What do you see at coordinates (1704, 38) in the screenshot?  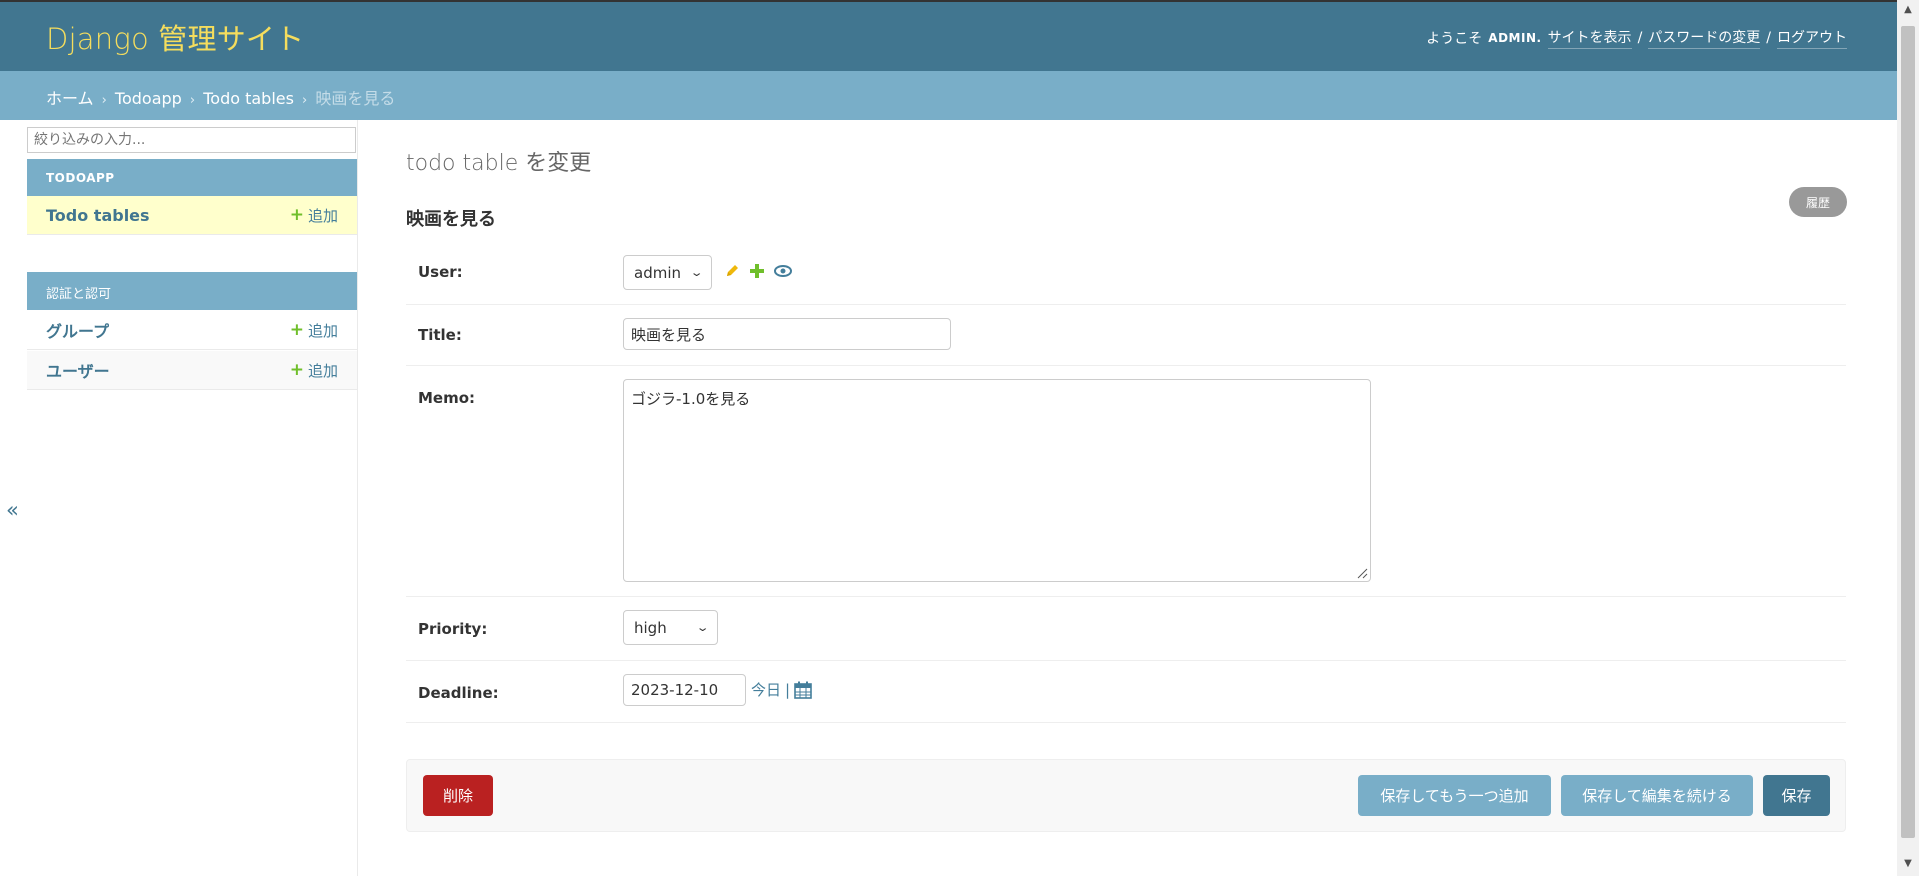 I see `change-password-link: パスワードの変更` at bounding box center [1704, 38].